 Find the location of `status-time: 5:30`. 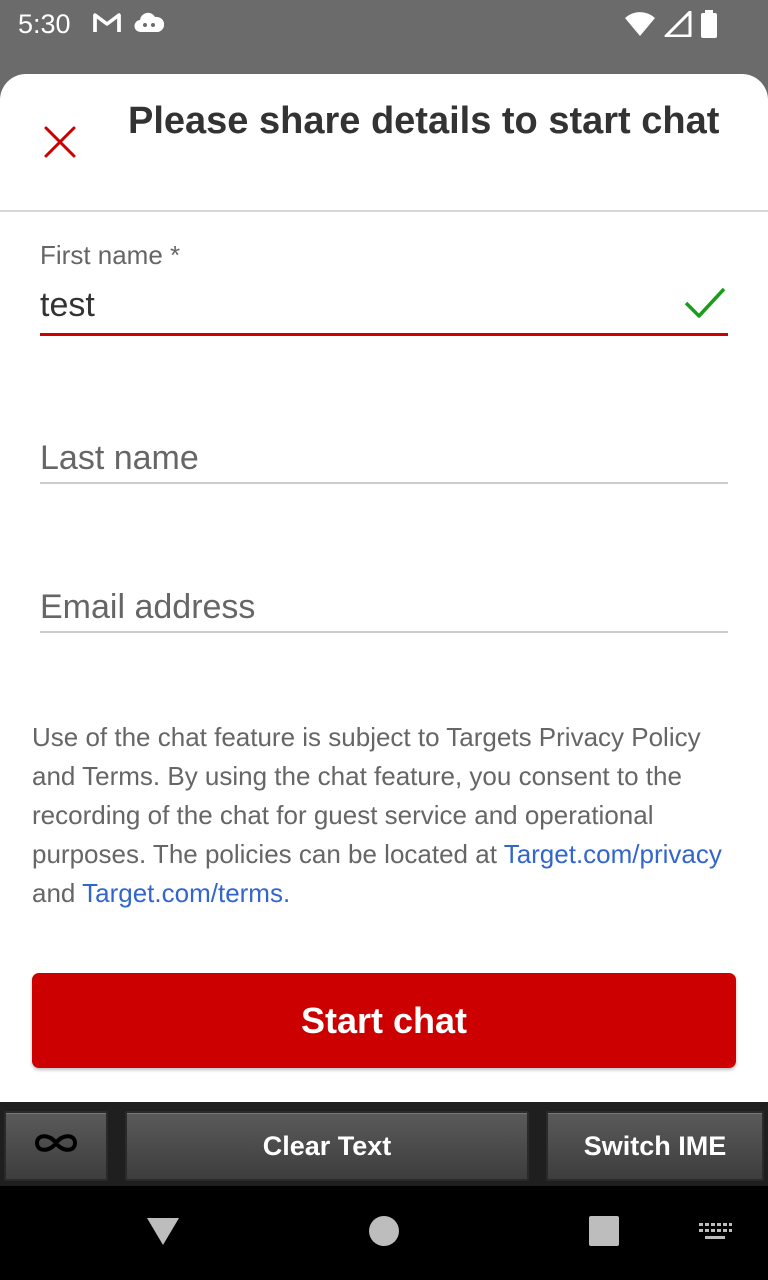

status-time: 5:30 is located at coordinates (44, 24).